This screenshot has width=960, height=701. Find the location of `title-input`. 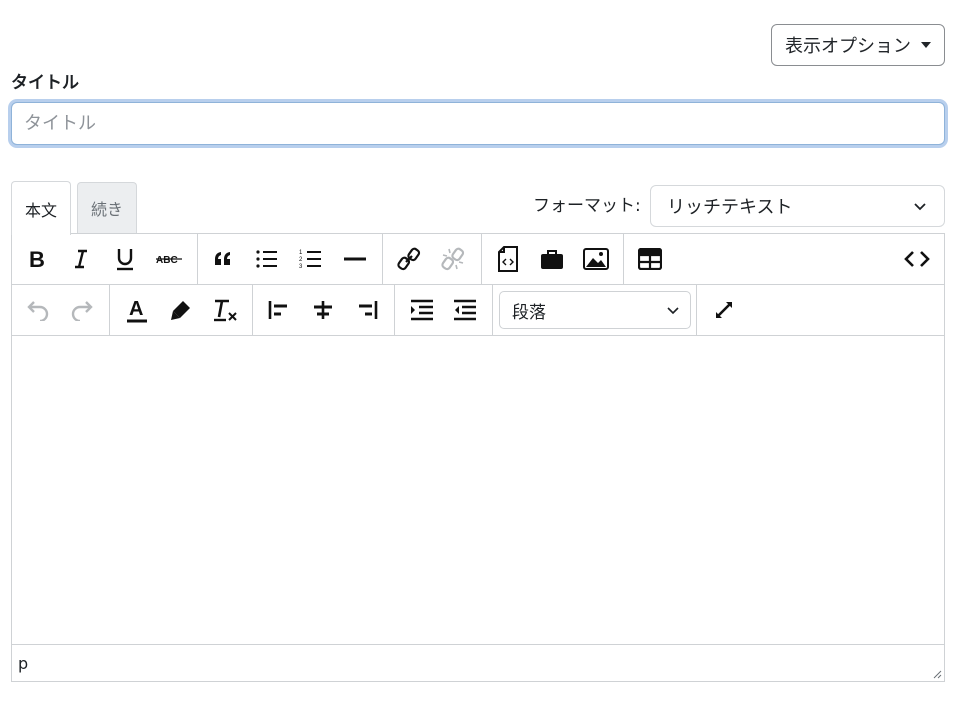

title-input is located at coordinates (478, 123).